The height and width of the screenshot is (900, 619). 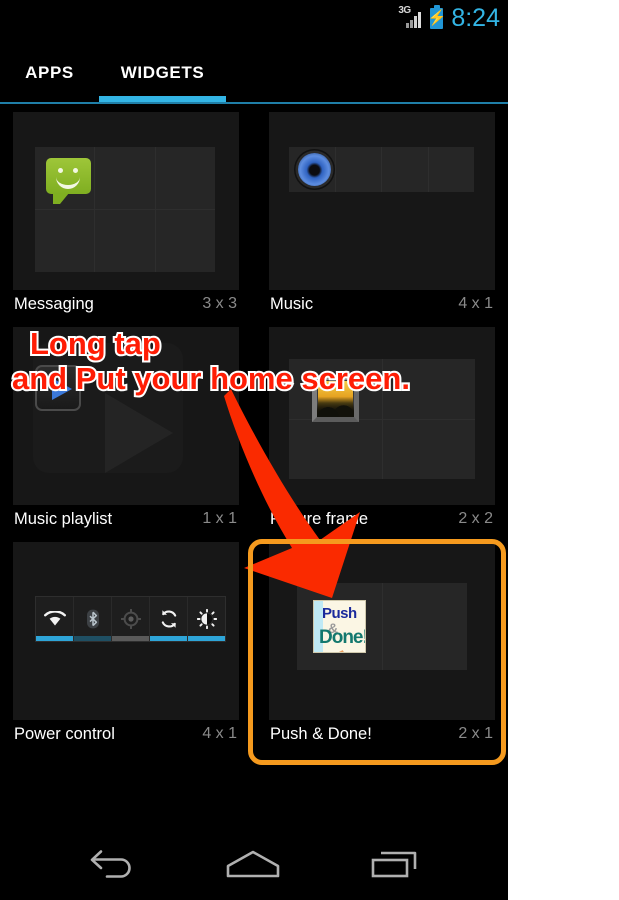 I want to click on widget-item-picture-frame: Picture frame 2 x 2, so click(x=382, y=434).